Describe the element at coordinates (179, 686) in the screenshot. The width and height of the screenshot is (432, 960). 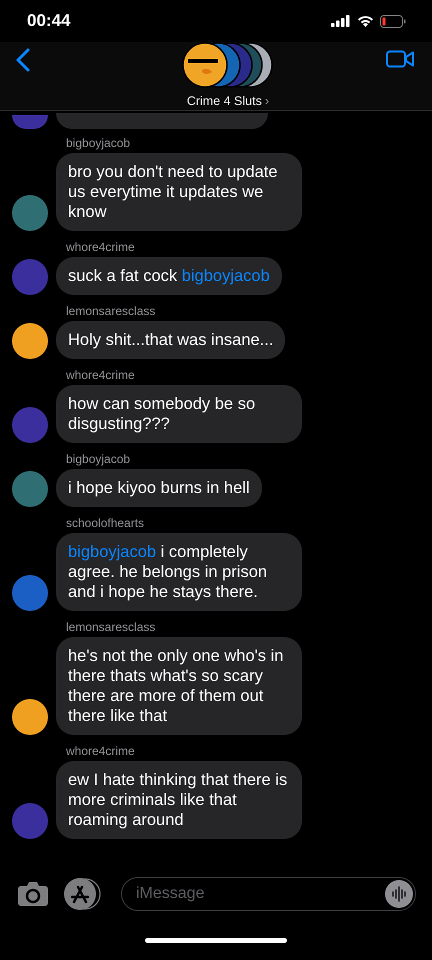
I see `message-bubble: he's not the only one who's in there thats what's so scary there are more of them out there like that` at that location.